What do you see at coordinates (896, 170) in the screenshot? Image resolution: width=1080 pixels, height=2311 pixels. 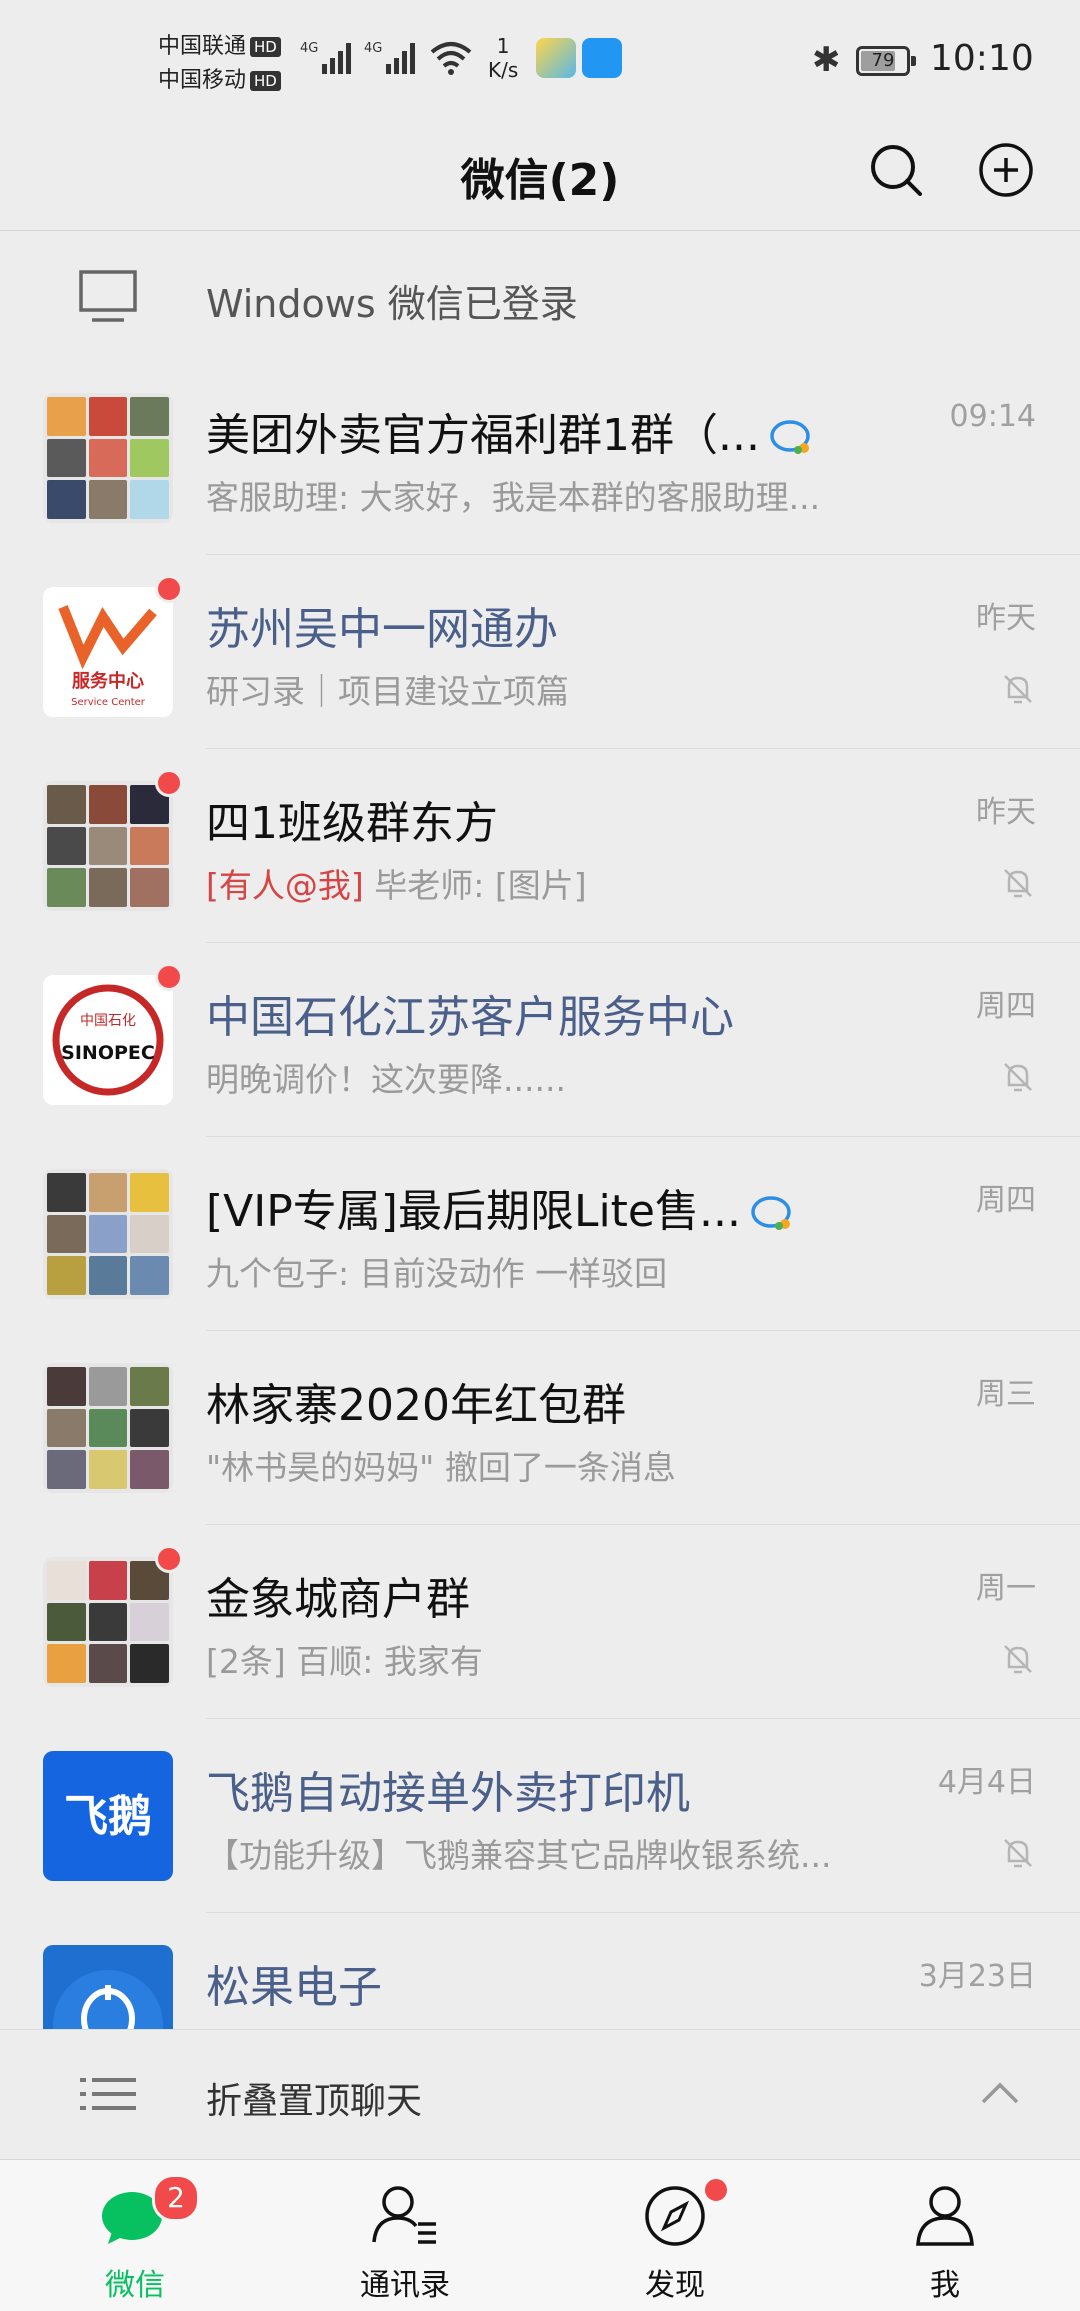 I see `search-icon` at bounding box center [896, 170].